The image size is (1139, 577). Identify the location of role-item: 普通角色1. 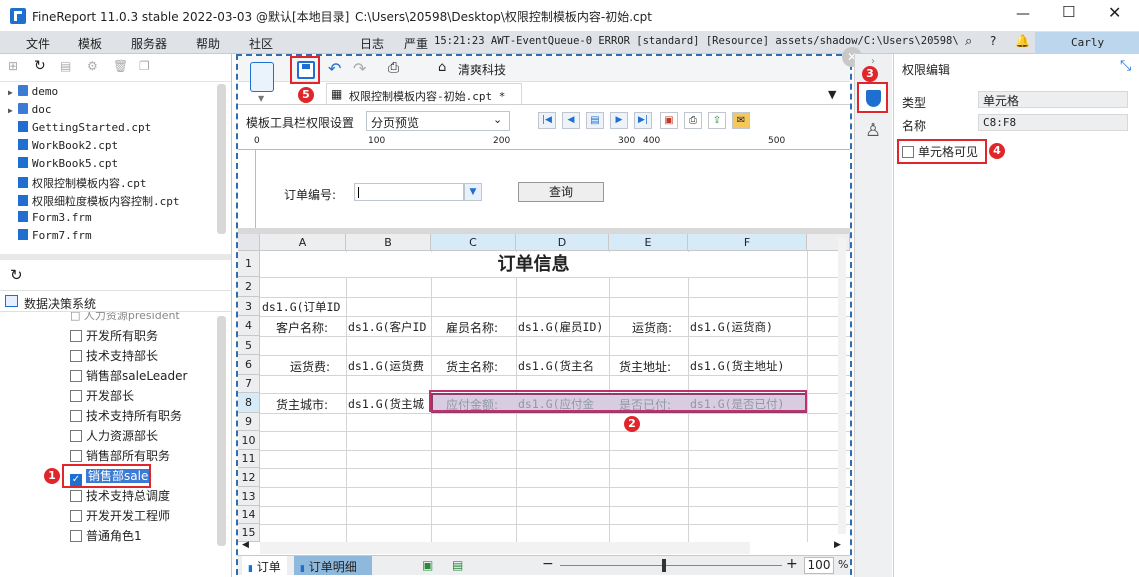
(106, 536).